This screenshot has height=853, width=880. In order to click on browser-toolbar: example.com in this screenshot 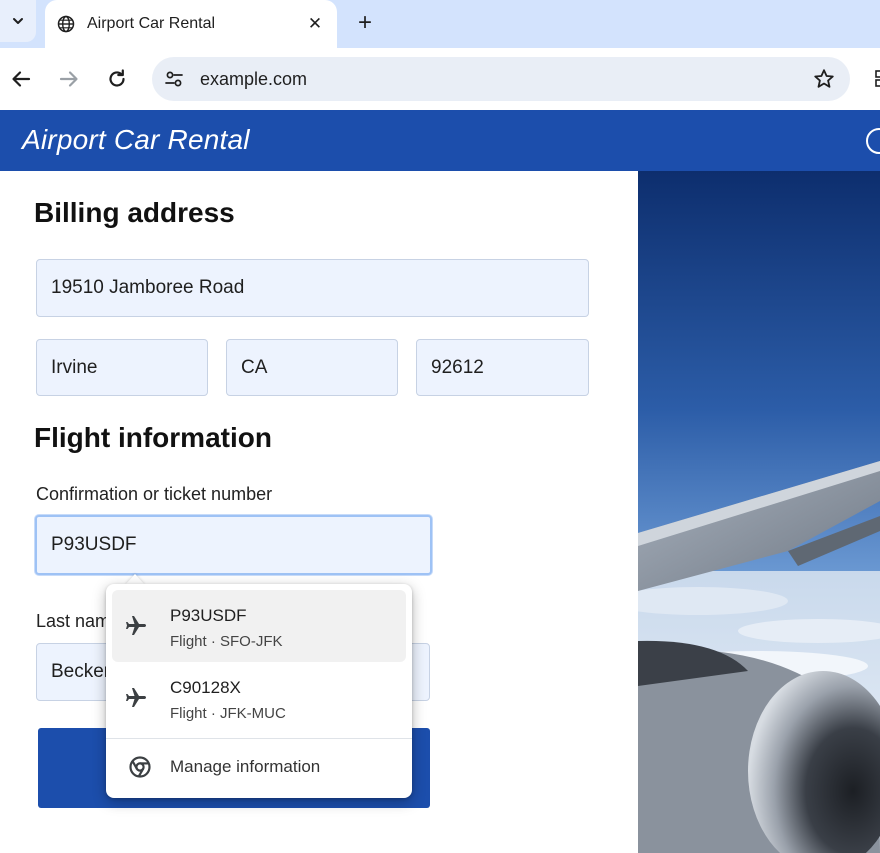, I will do `click(440, 79)`.